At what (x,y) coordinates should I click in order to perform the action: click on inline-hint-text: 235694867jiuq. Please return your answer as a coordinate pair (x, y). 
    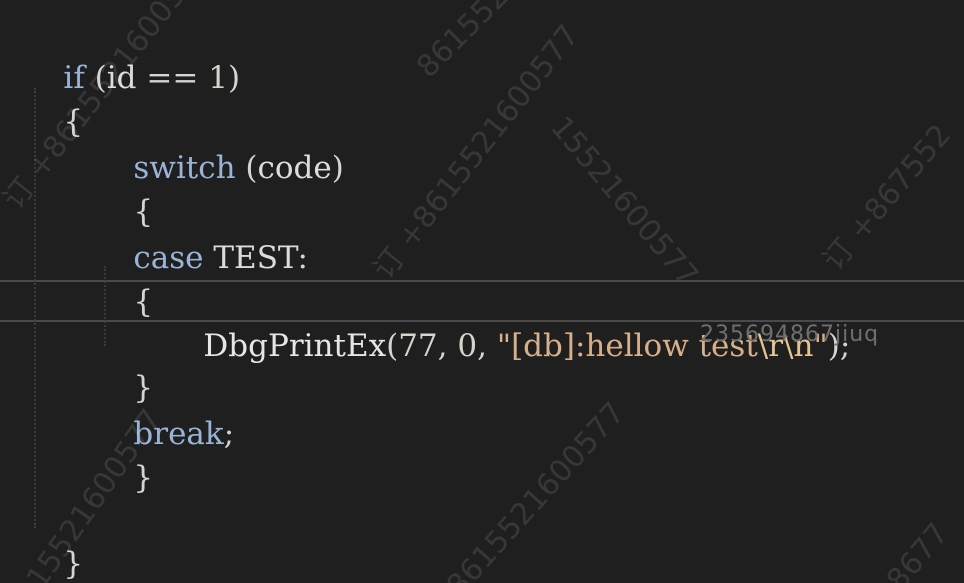
    Looking at the image, I should click on (790, 334).